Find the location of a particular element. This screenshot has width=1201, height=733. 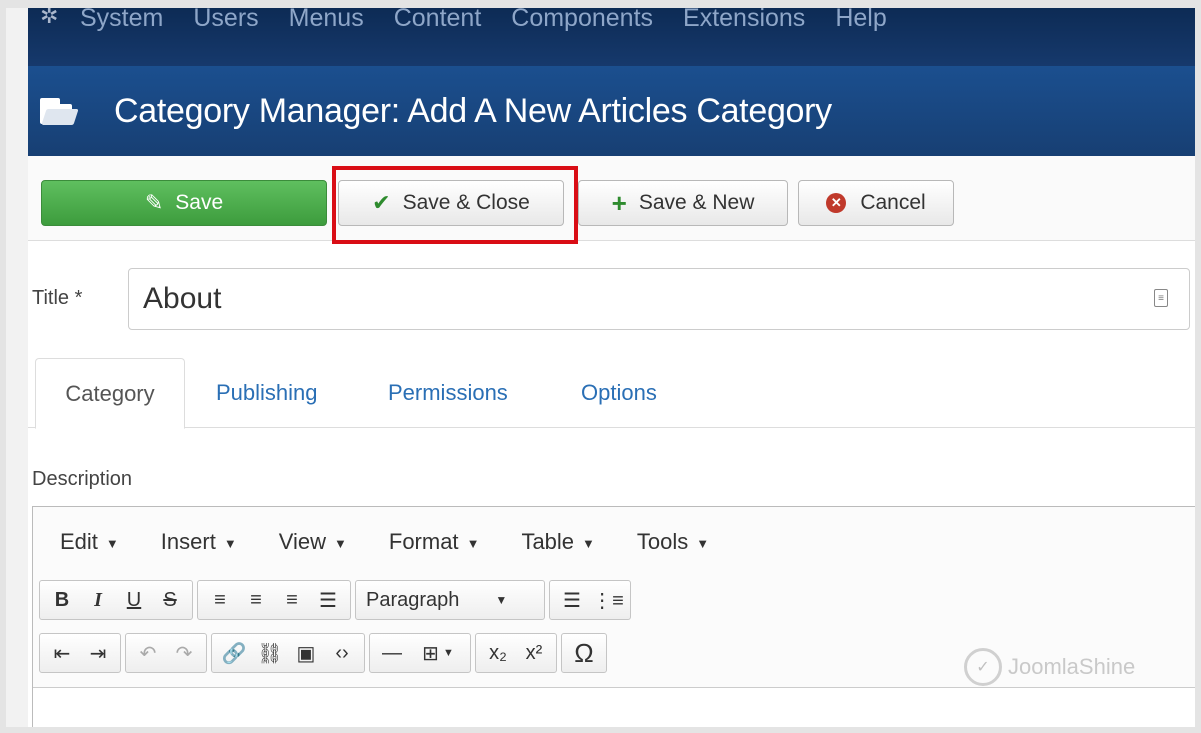

link-icon: 🔗 is located at coordinates (234, 653).